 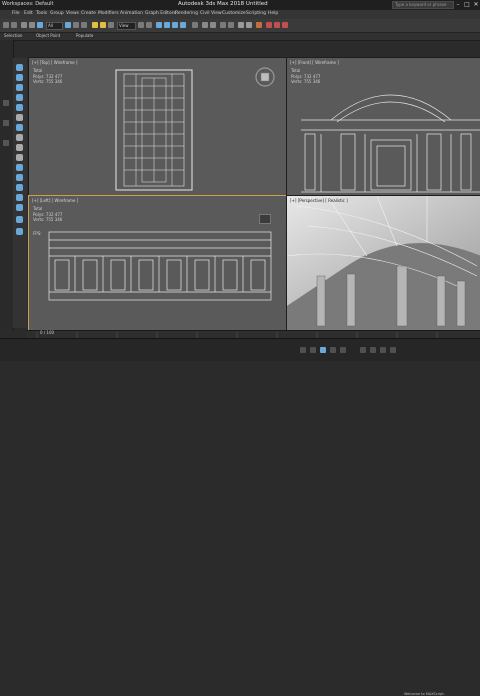 I want to click on select-manipulate-icon, so click(x=149, y=25).